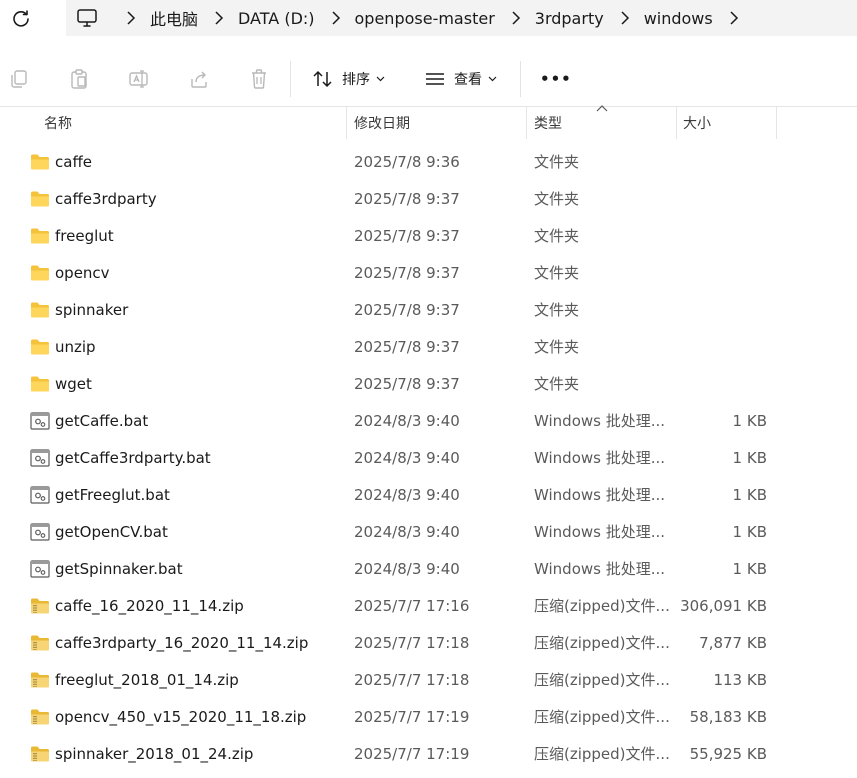 The image size is (857, 778). Describe the element at coordinates (740, 680) in the screenshot. I see `file-size: 113 KB` at that location.